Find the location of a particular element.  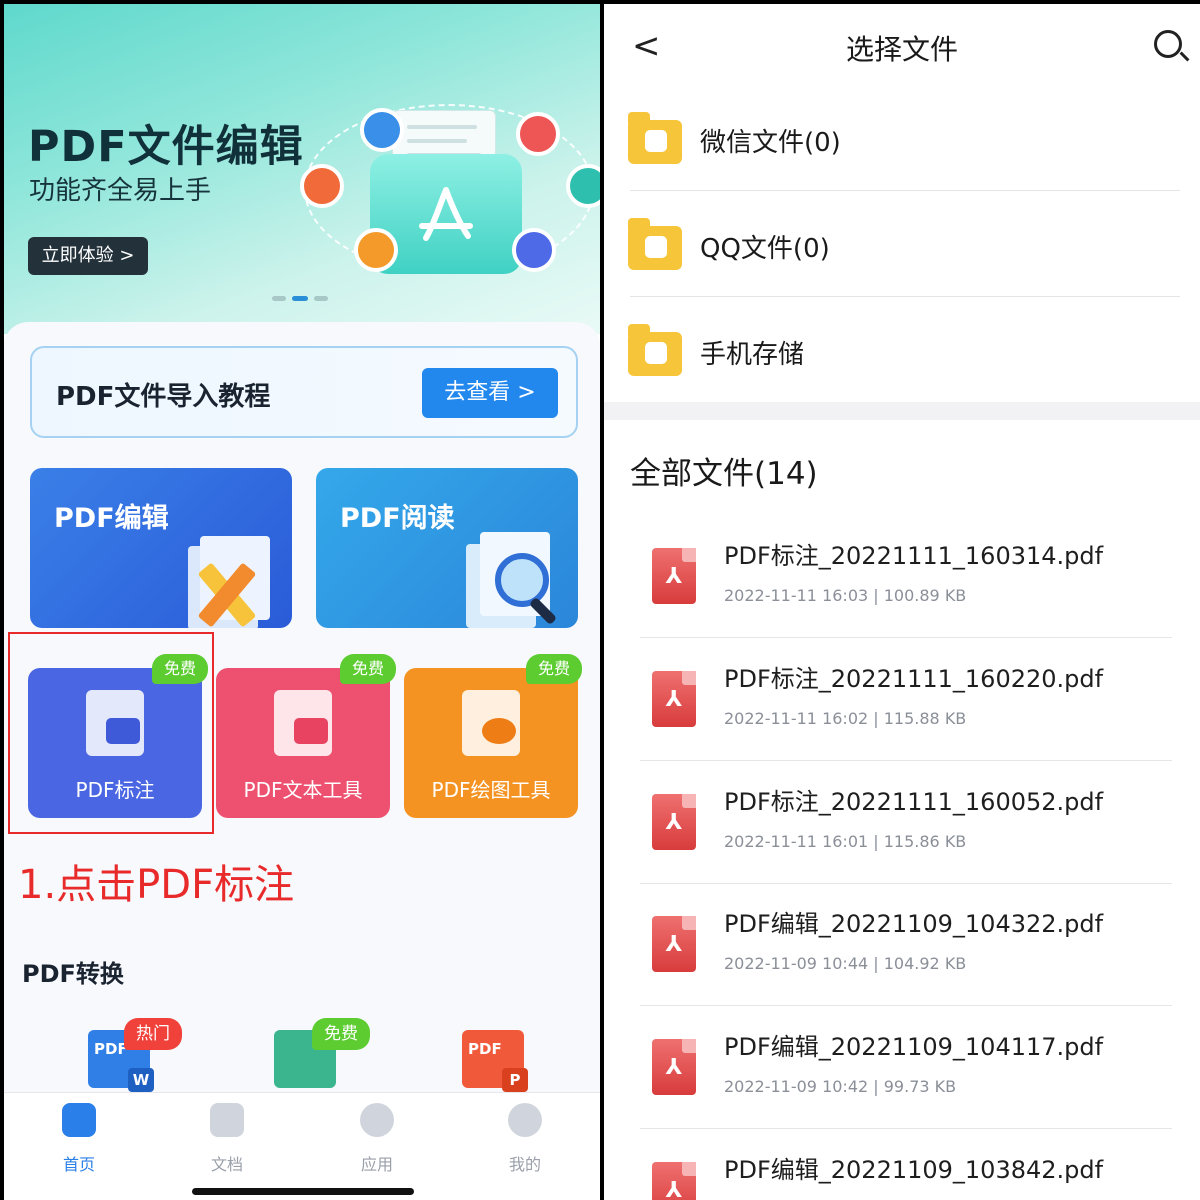

pdf-to-ppt-icon: PDF P is located at coordinates (495, 1061).